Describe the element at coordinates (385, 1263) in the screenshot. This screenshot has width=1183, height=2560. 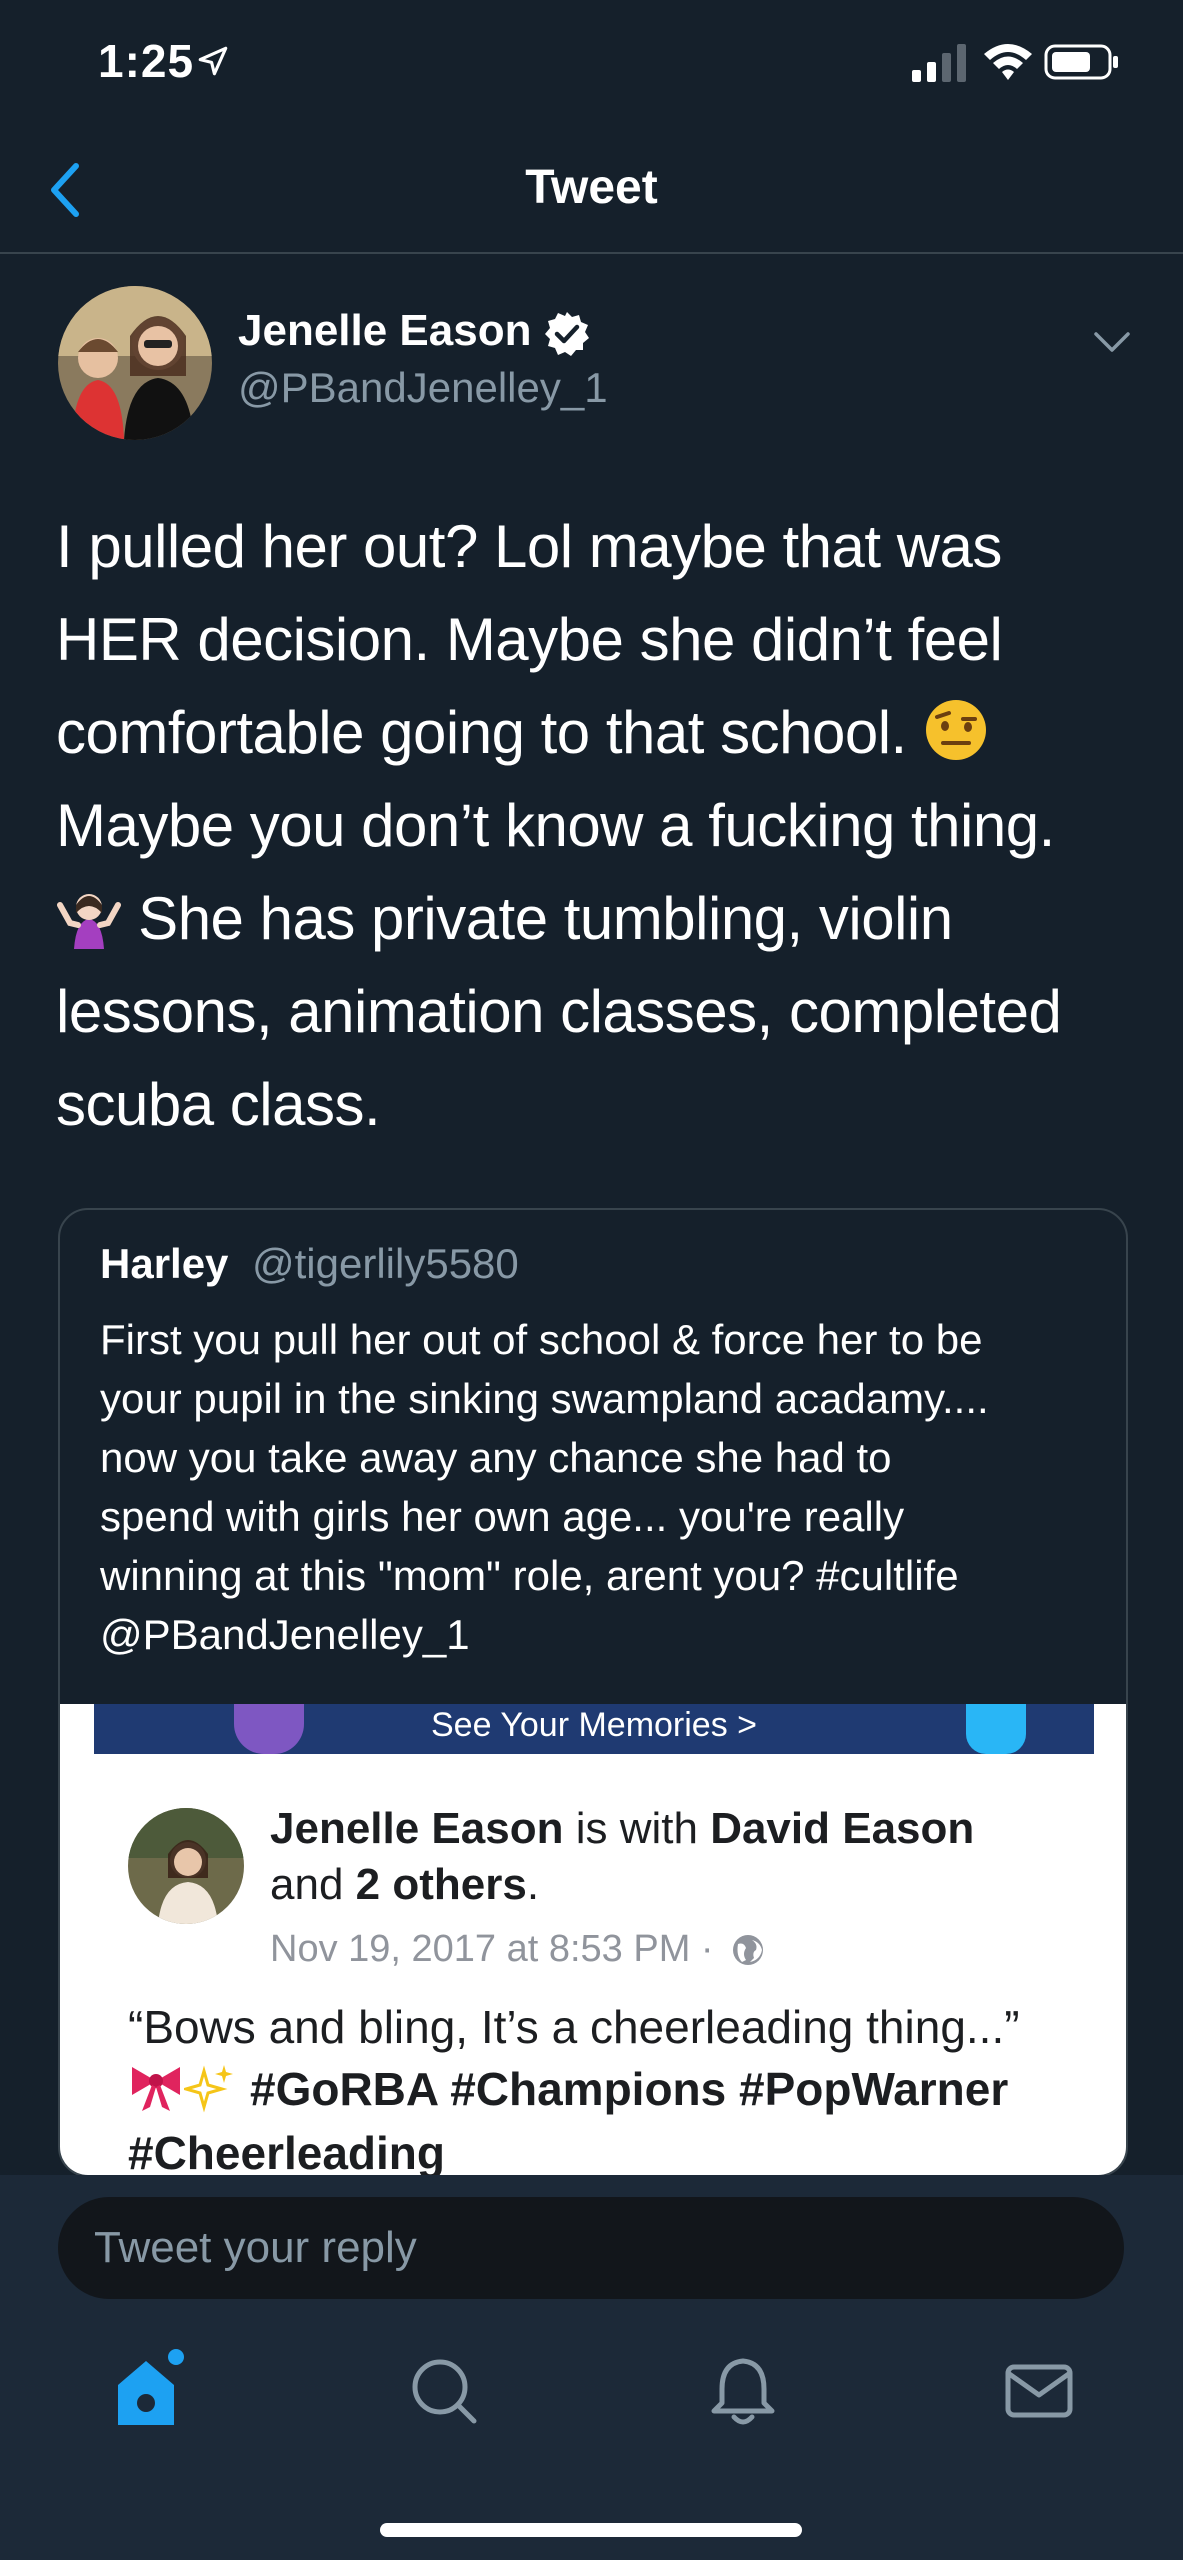
I see `quoted-author-handle: @tigerlily5580` at that location.